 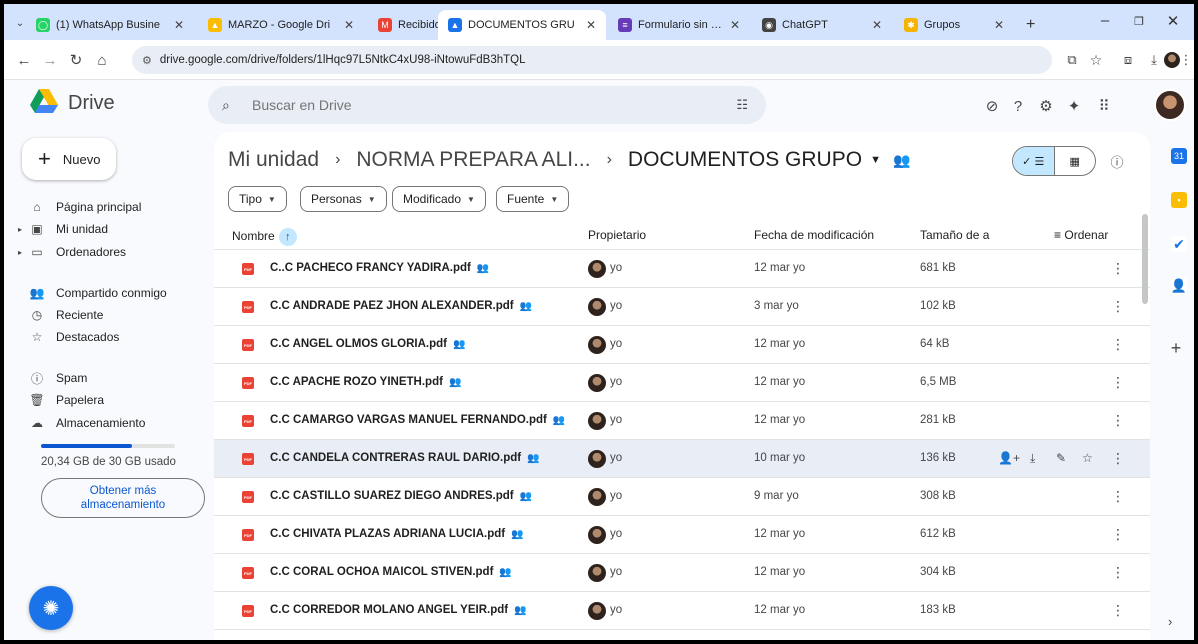 I want to click on browser-tab: ▲ MARZO - Google Dri ✕, so click(x=281, y=25).